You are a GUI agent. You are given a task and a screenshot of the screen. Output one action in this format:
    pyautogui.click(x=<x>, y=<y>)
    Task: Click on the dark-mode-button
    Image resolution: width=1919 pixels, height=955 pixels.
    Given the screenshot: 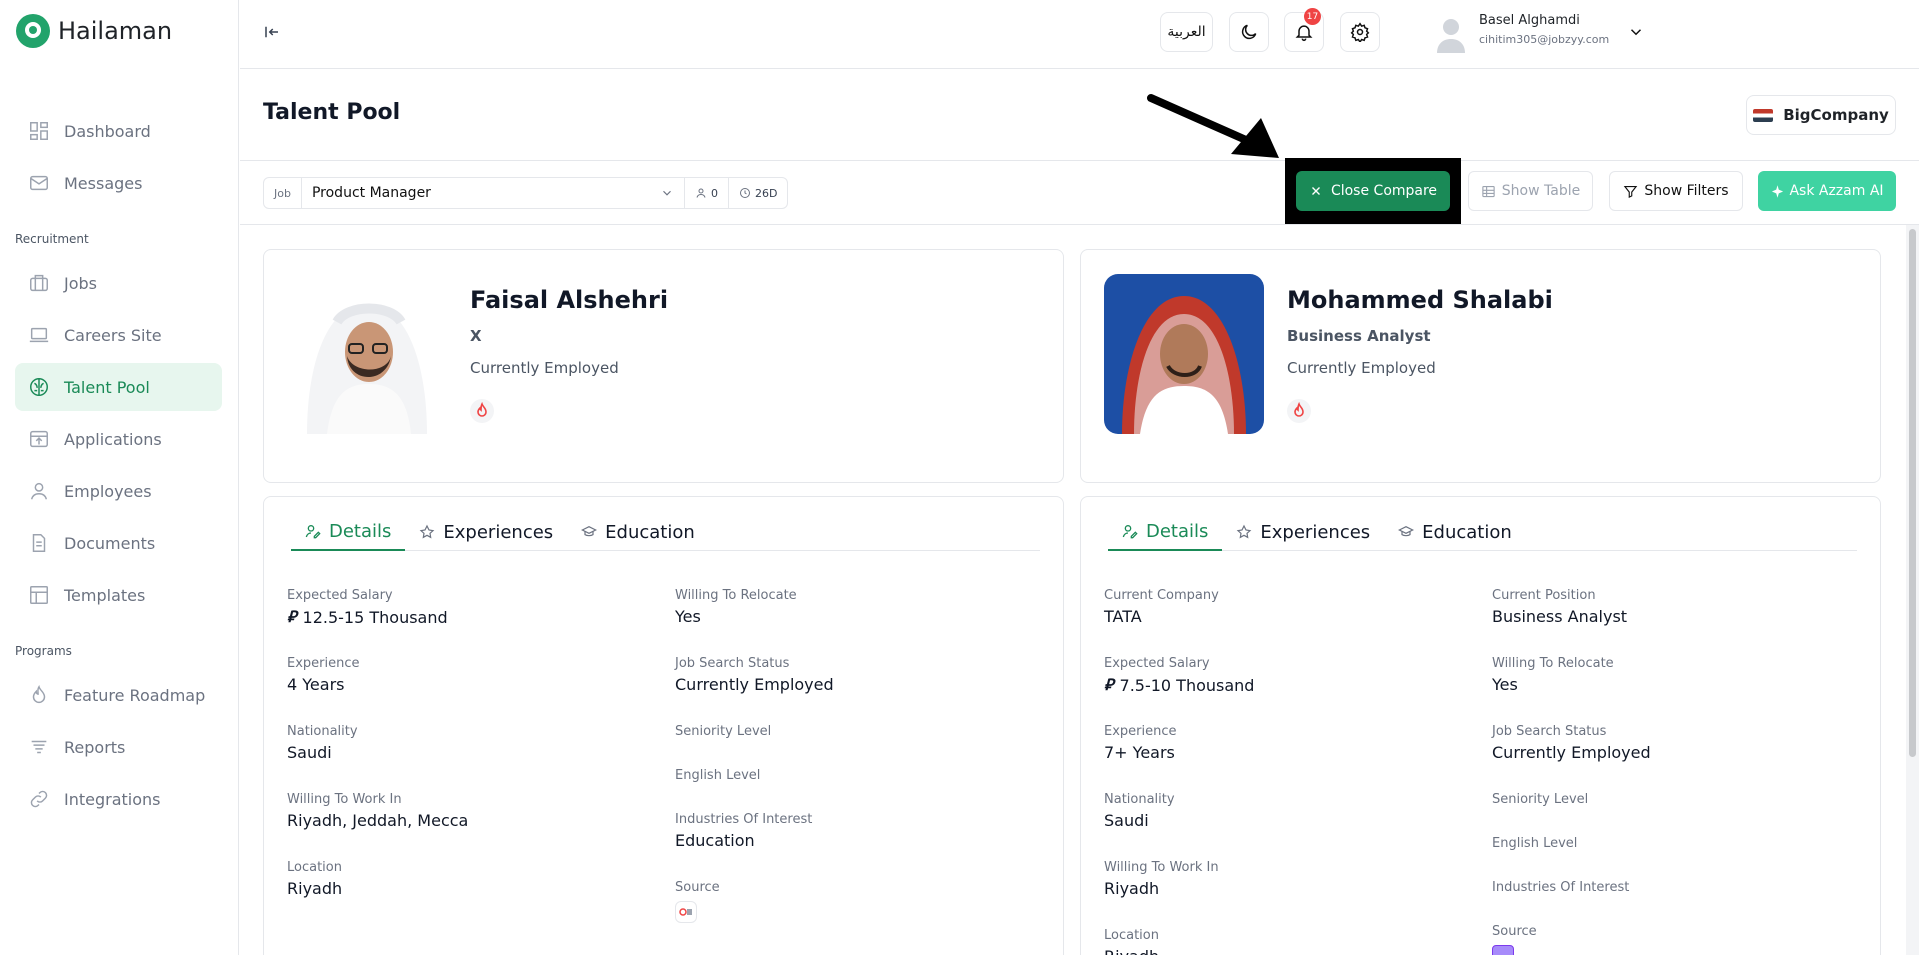 What is the action you would take?
    pyautogui.click(x=1249, y=32)
    